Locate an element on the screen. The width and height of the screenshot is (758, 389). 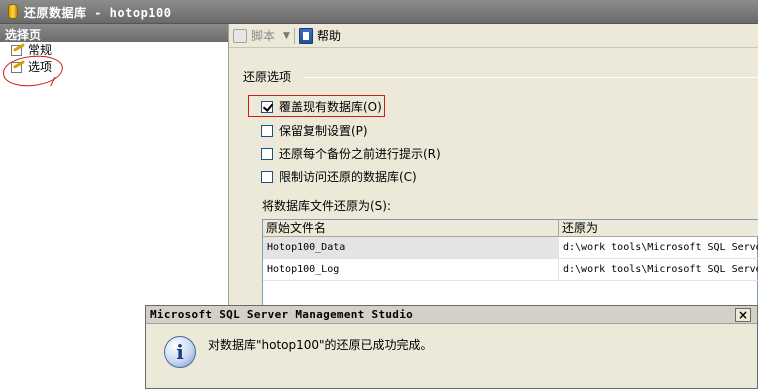
help-book-icon is located at coordinates (306, 36).